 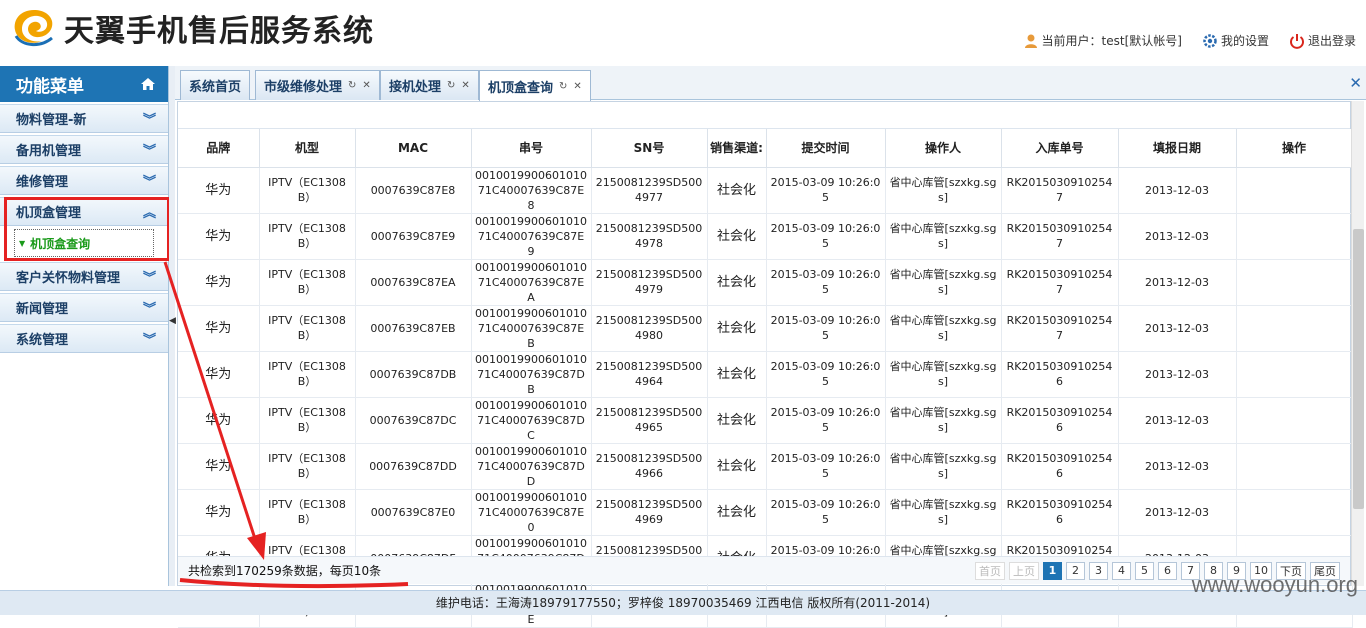 I want to click on tab-home: 系统首页, so click(x=215, y=85).